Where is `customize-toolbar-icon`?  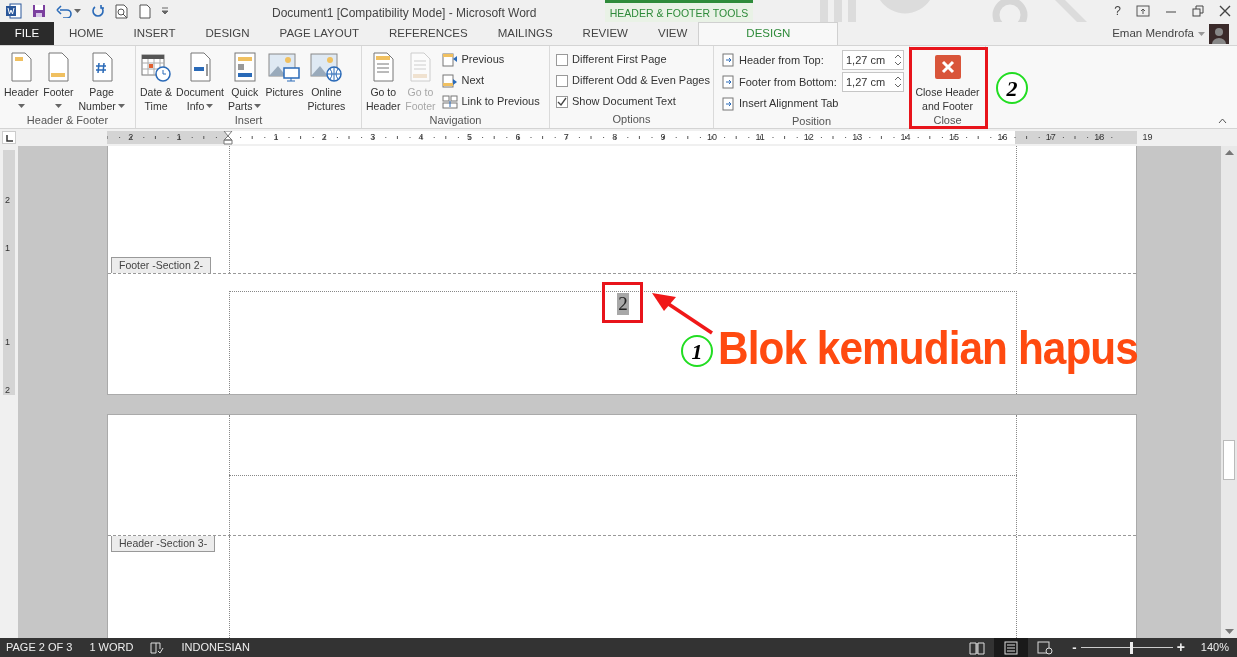 customize-toolbar-icon is located at coordinates (165, 11).